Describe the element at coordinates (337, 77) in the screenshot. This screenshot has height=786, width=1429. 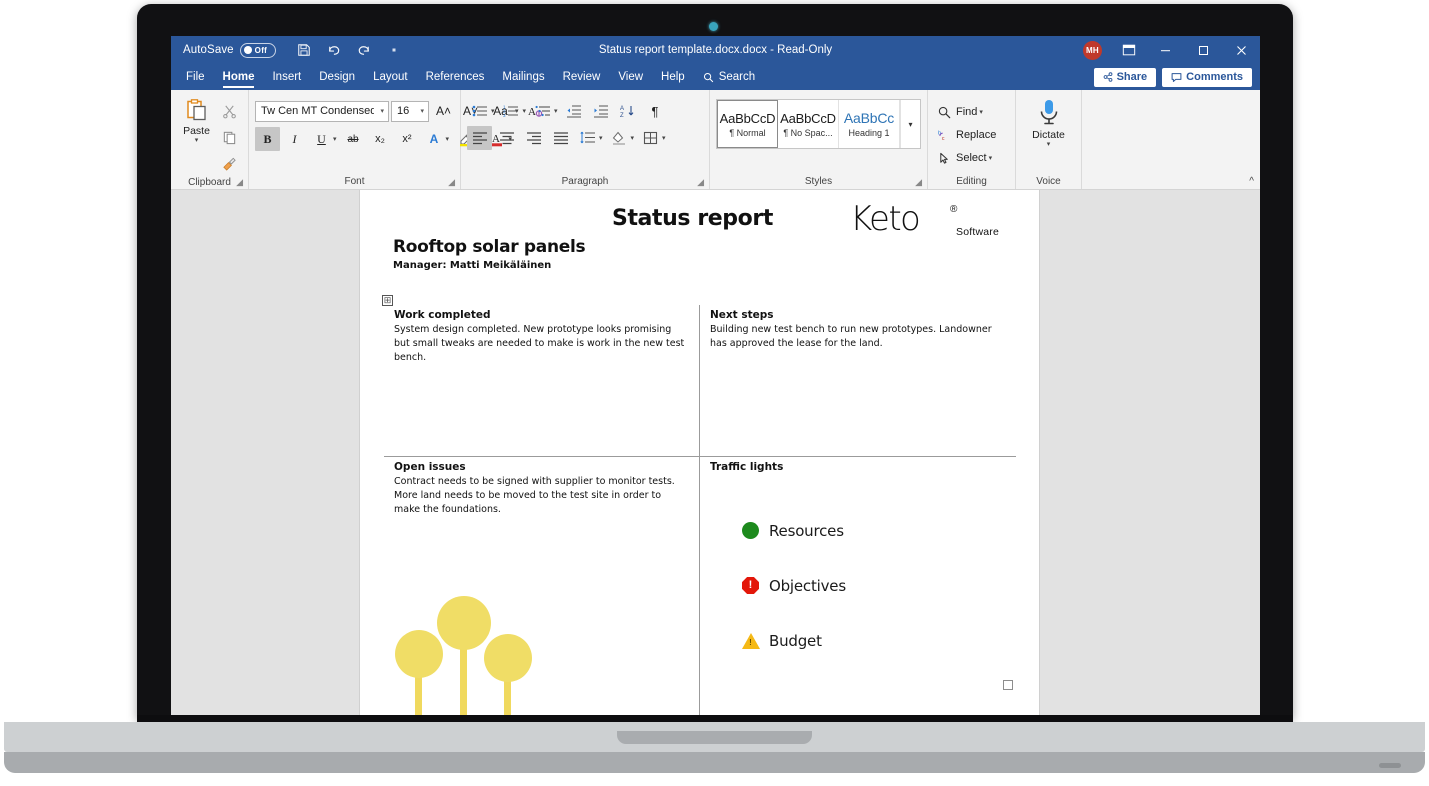
I see `tab-design: Design` at that location.